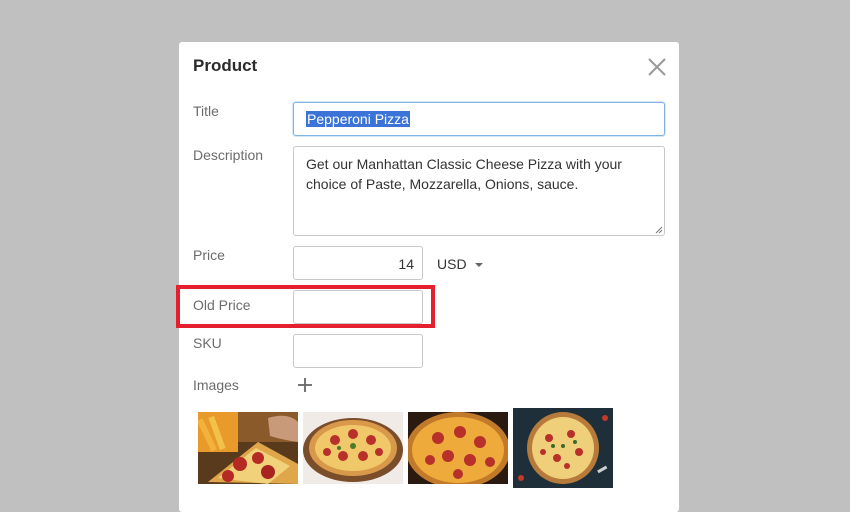 The height and width of the screenshot is (512, 850). I want to click on close-icon, so click(657, 67).